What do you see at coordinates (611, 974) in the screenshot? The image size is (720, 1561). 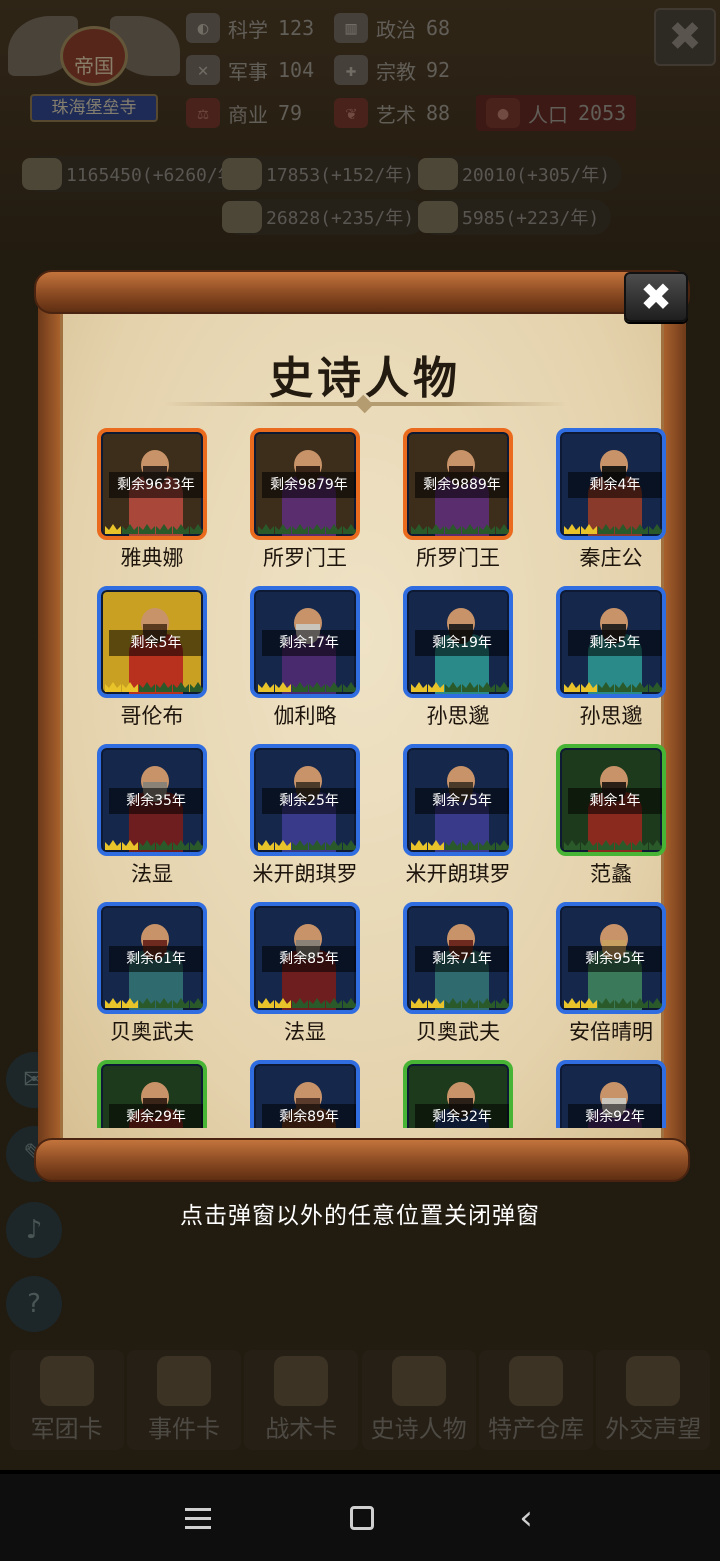 I see `figure-card: 剩余95年安倍晴明` at bounding box center [611, 974].